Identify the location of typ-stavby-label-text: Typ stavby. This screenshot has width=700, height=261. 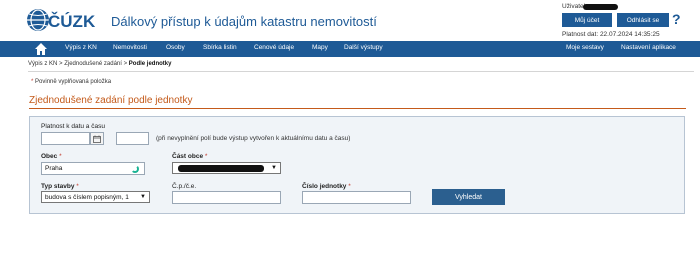
(58, 186).